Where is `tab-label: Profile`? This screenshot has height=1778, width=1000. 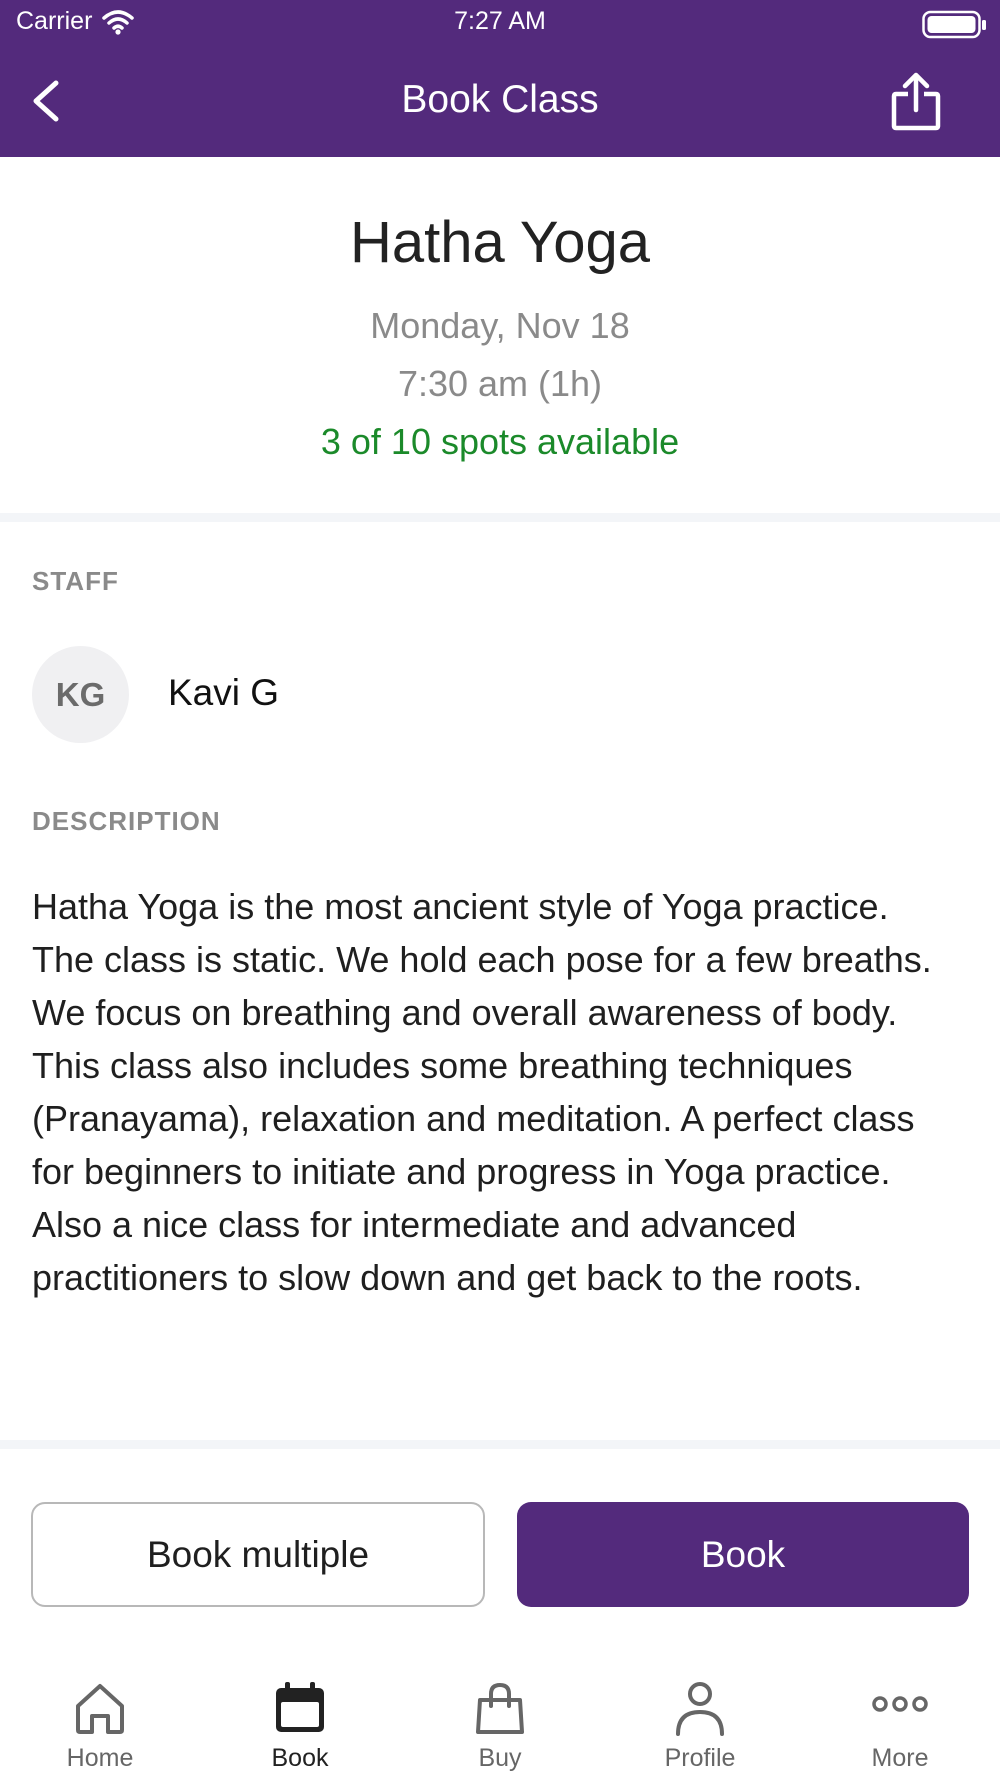
tab-label: Profile is located at coordinates (700, 1758).